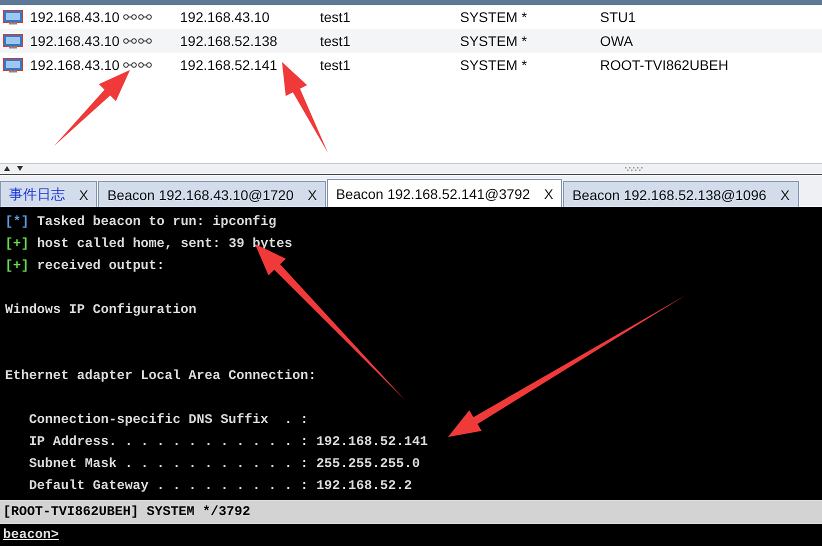 This screenshot has height=546, width=822. Describe the element at coordinates (616, 41) in the screenshot. I see `table-cell: OWA` at that location.